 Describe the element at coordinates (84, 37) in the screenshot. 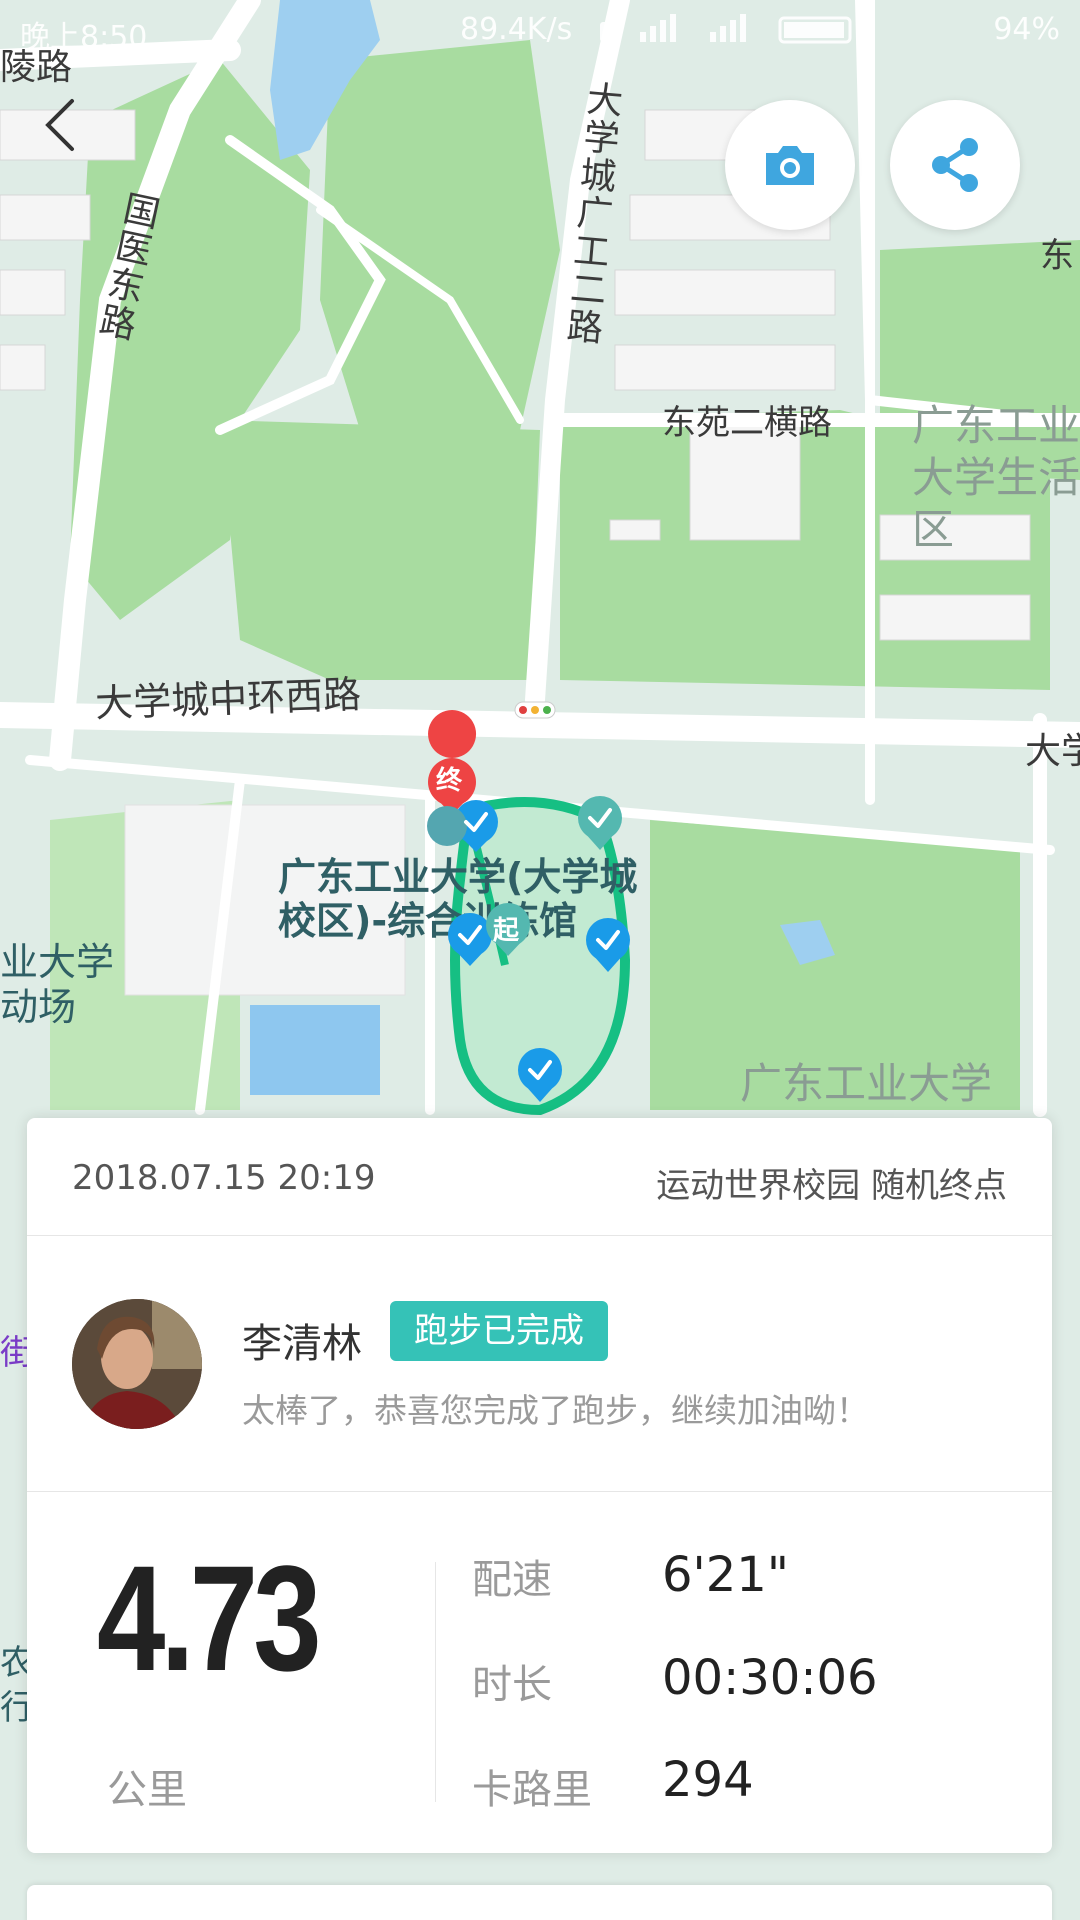

I see `status-time: 晚上8:50` at that location.